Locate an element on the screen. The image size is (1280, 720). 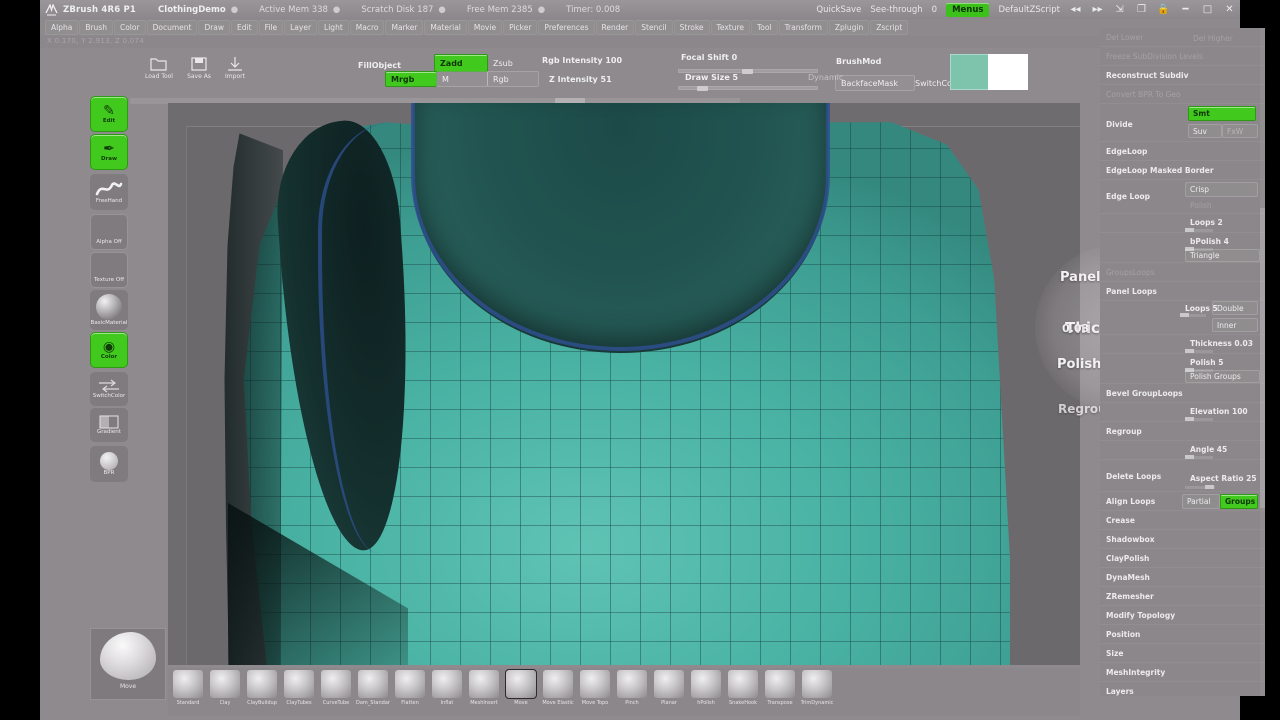
bpr-render-button: BPR is located at coordinates (109, 464).